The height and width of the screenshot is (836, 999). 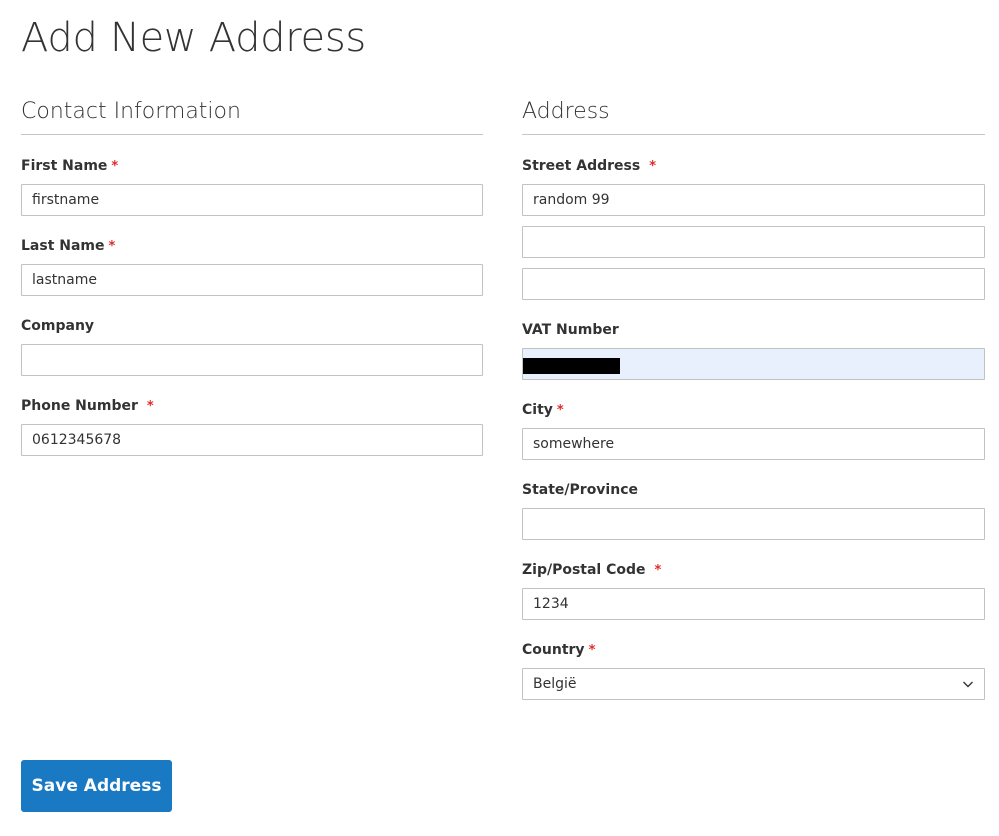 What do you see at coordinates (252, 115) in the screenshot?
I see `contact-information-legend: Contact Information` at bounding box center [252, 115].